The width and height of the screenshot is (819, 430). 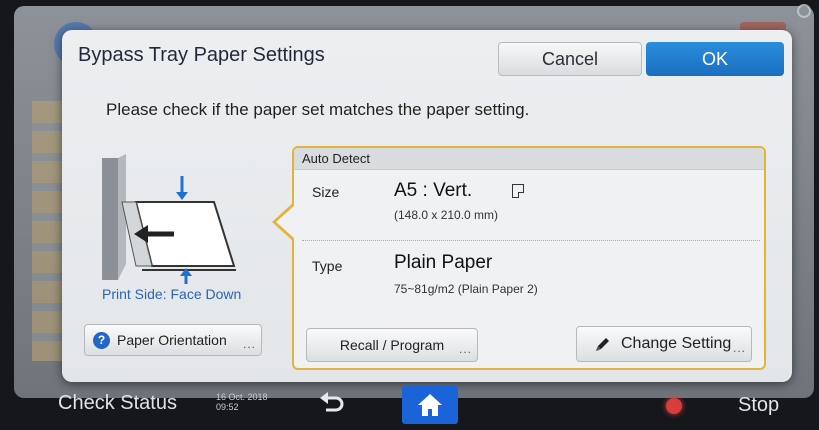 What do you see at coordinates (570, 59) in the screenshot?
I see `cancel-button: Cancel` at bounding box center [570, 59].